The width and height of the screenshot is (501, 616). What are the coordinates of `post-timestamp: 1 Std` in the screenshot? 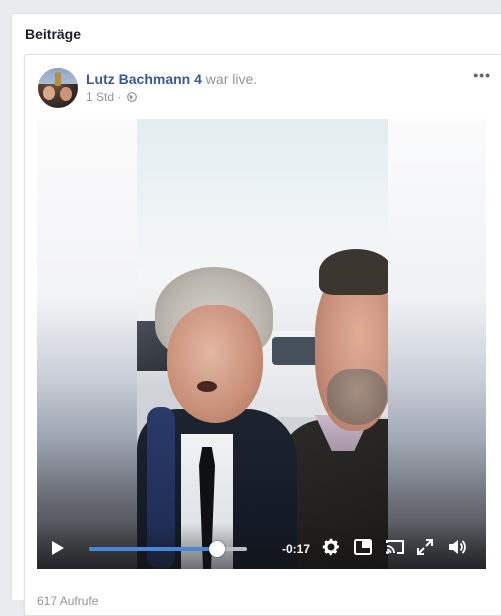 It's located at (100, 97).